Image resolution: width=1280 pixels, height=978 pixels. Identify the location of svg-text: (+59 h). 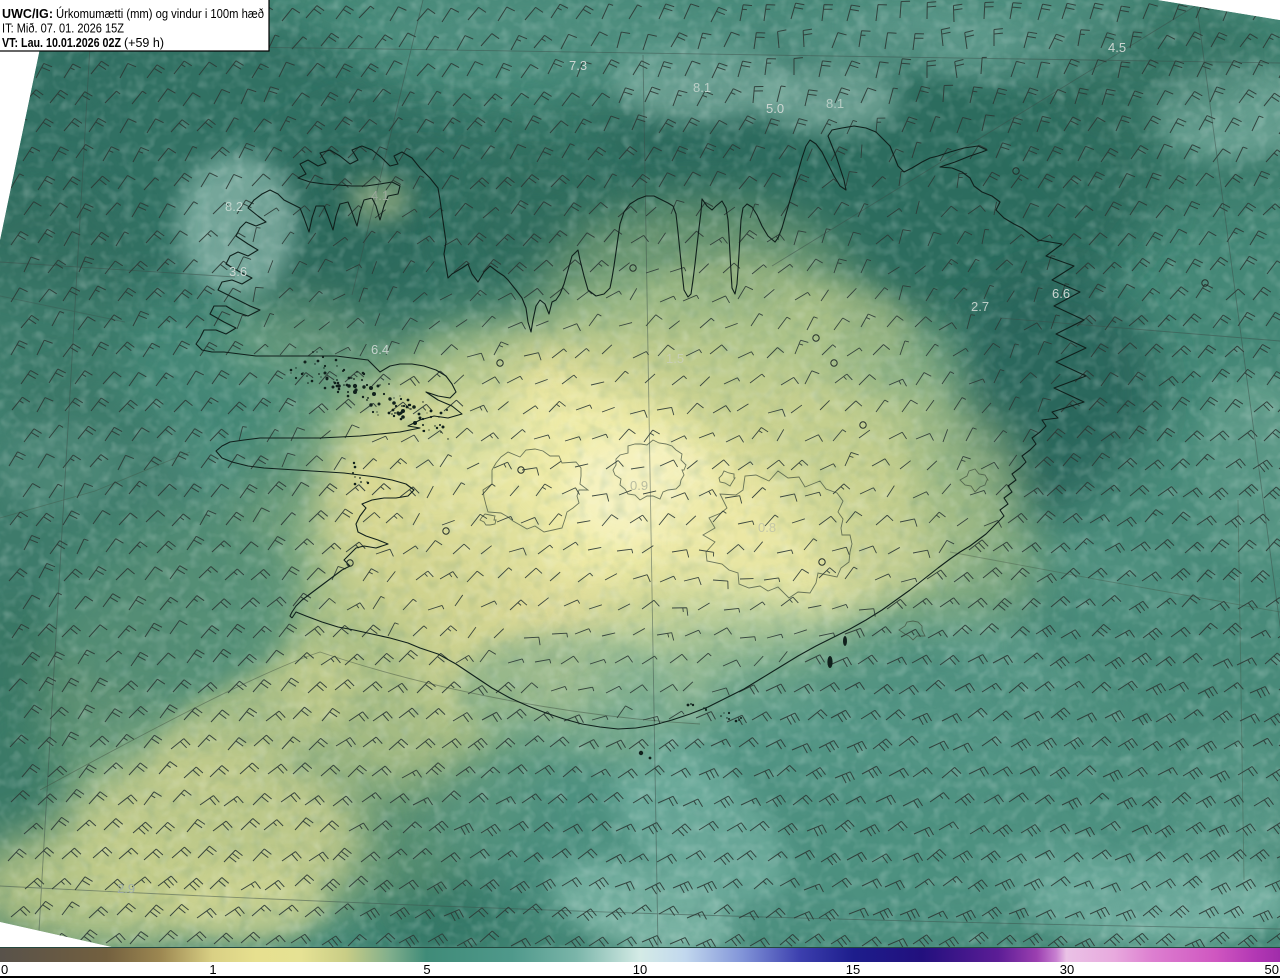
(144, 43).